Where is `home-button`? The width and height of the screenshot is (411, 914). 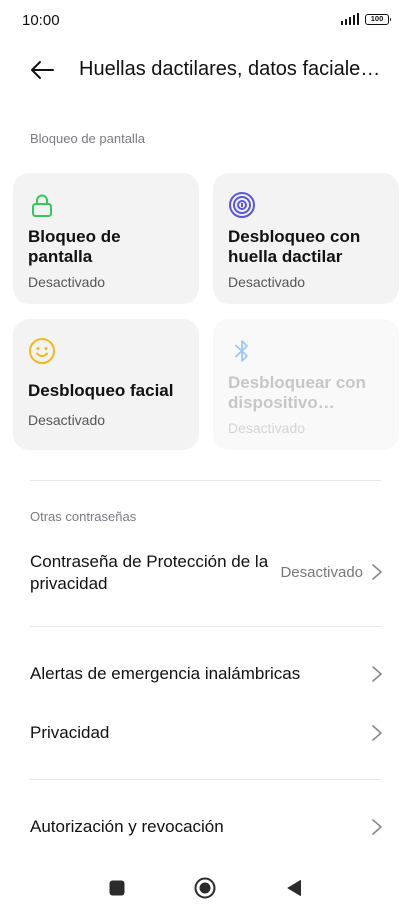
home-button is located at coordinates (205, 888).